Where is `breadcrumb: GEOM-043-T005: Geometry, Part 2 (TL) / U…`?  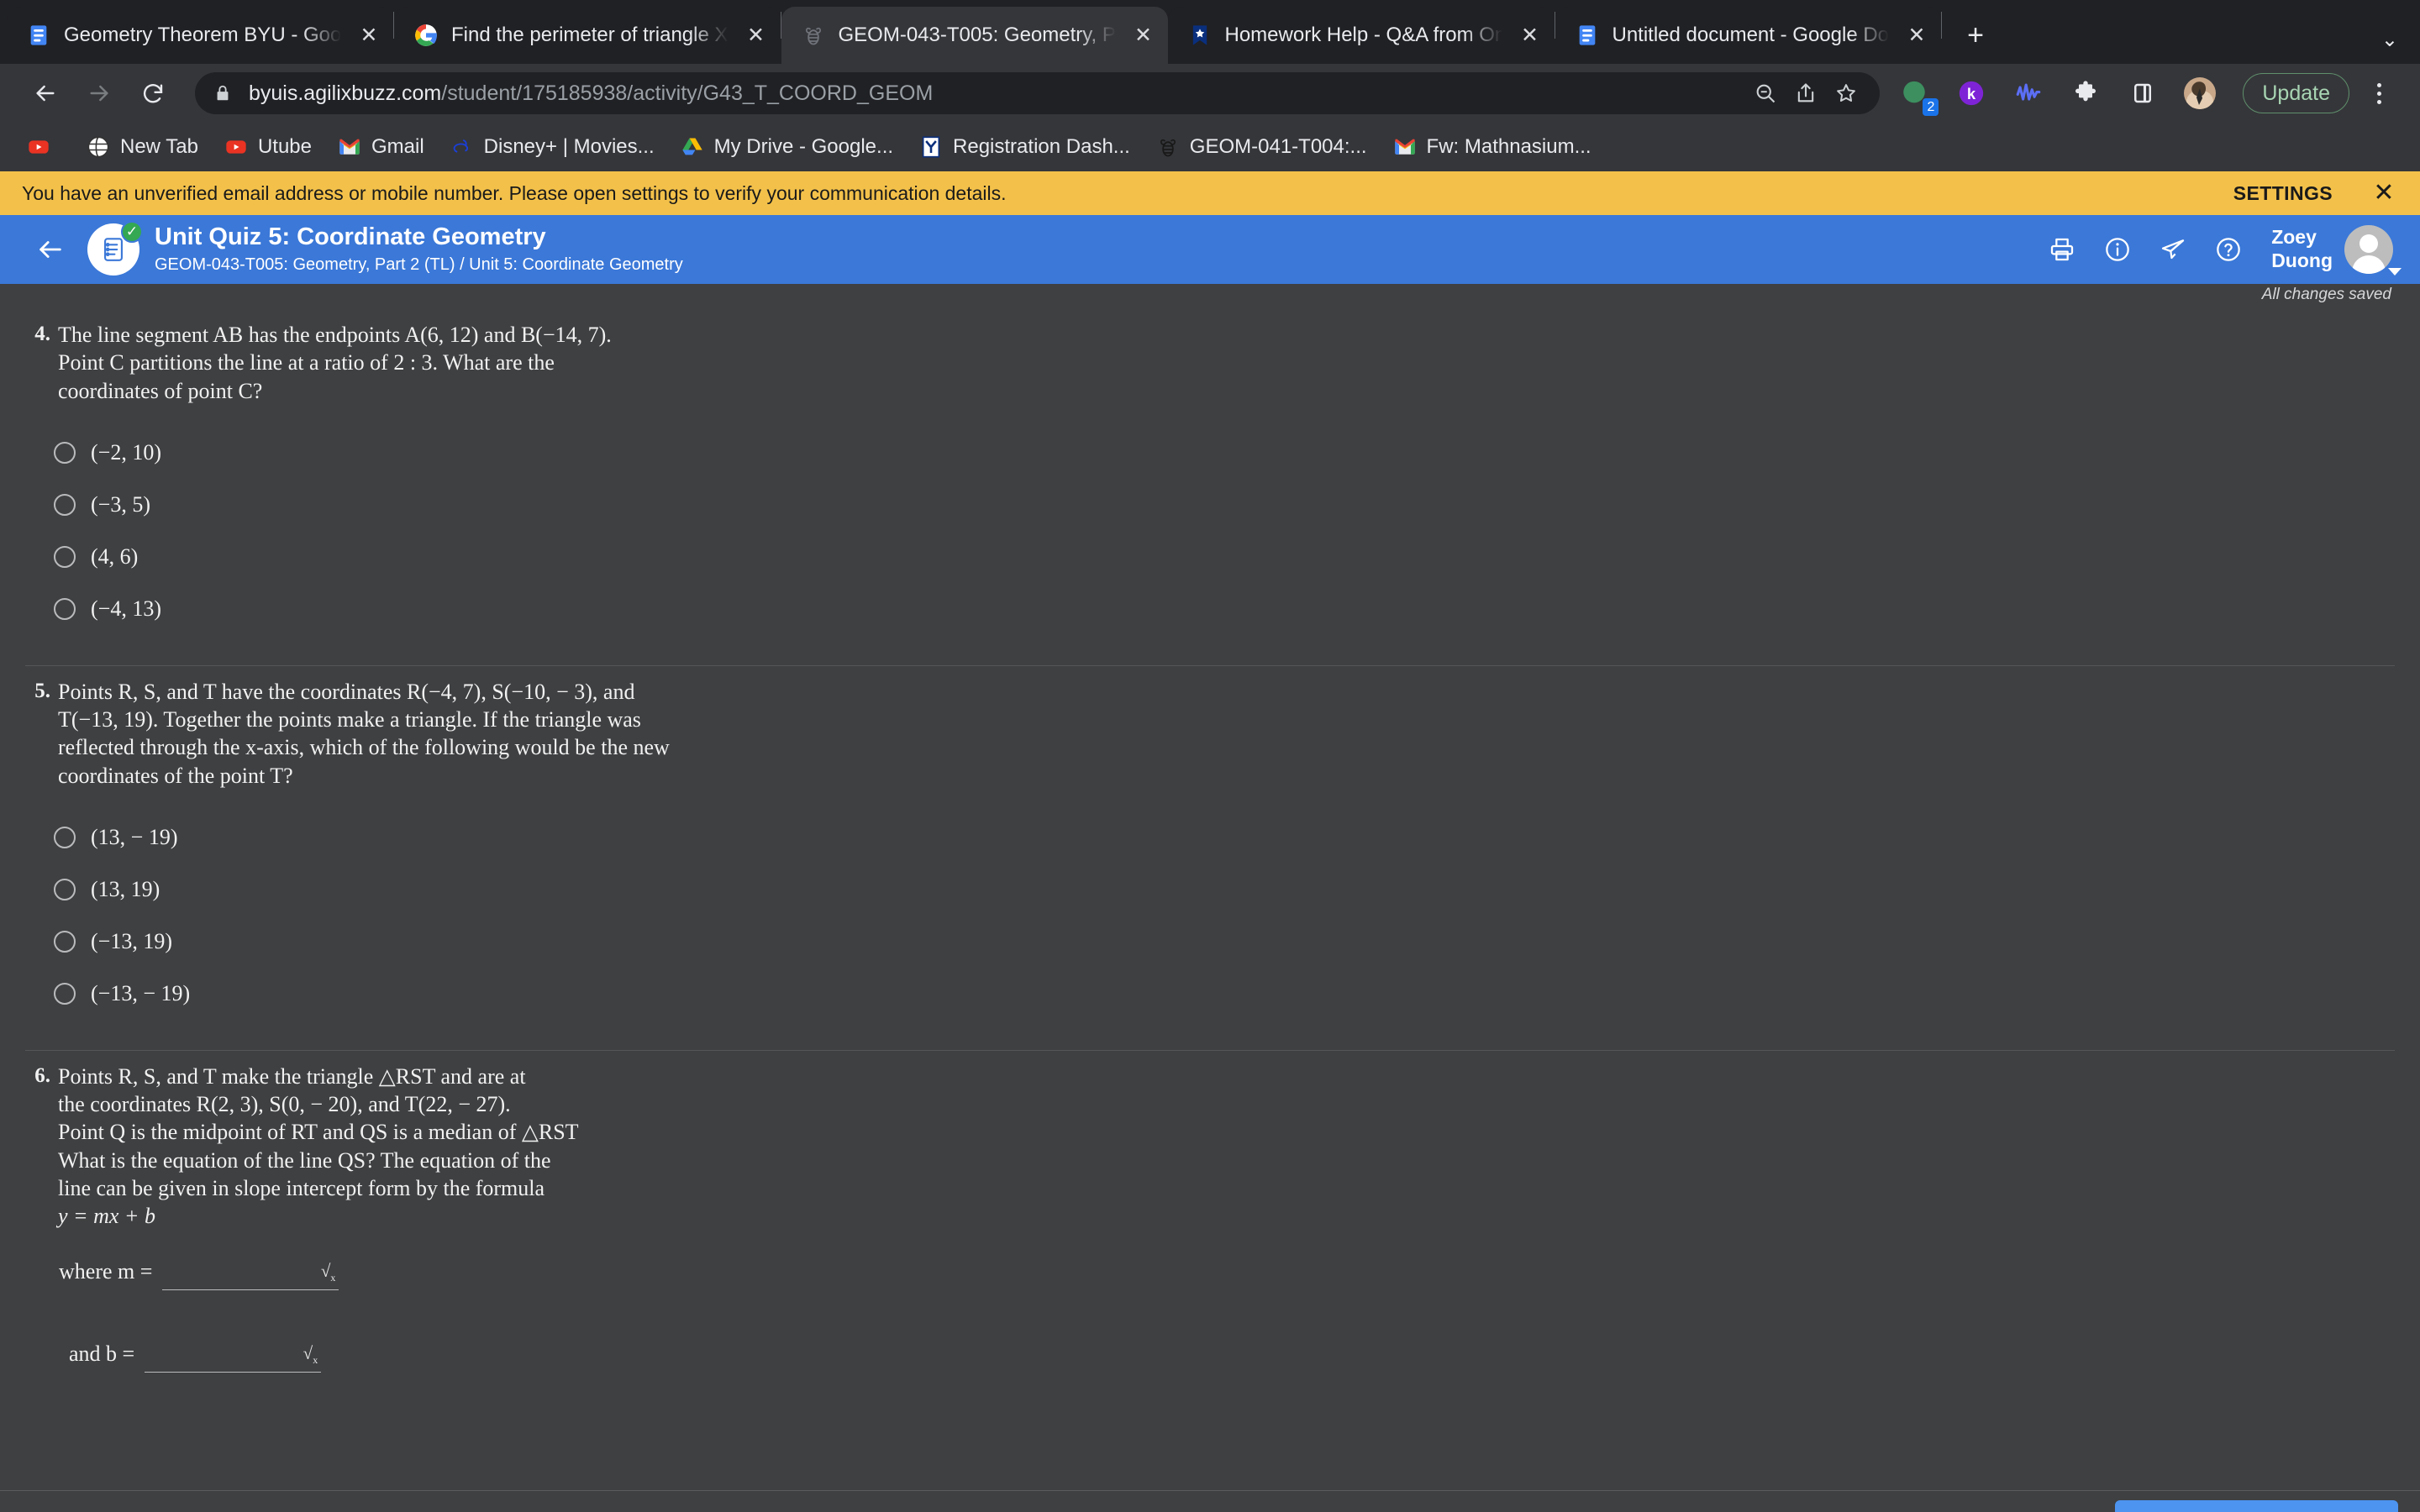
breadcrumb: GEOM-043-T005: Geometry, Part 2 (TL) / U… is located at coordinates (419, 265).